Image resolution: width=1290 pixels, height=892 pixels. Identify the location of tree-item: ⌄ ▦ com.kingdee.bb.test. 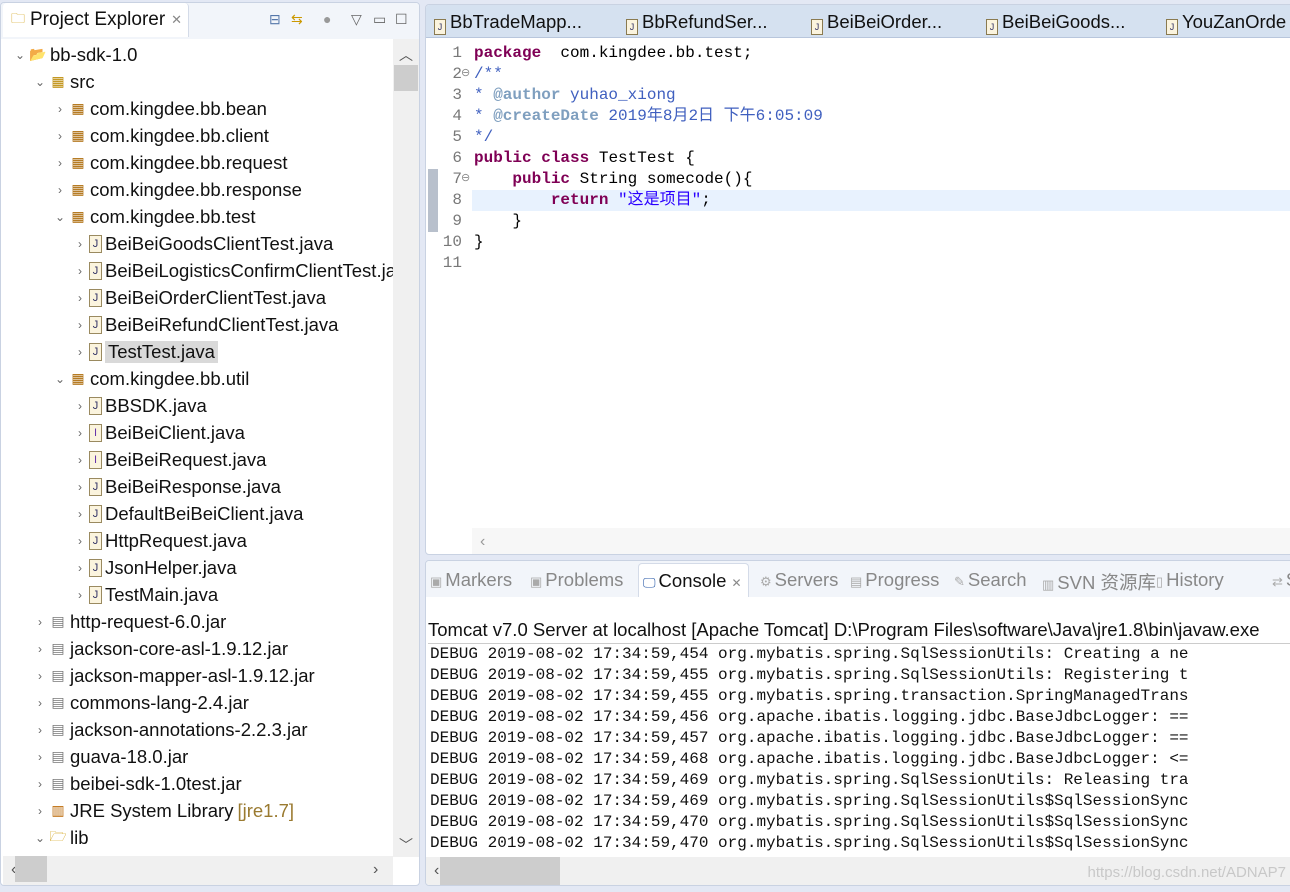
(153, 216).